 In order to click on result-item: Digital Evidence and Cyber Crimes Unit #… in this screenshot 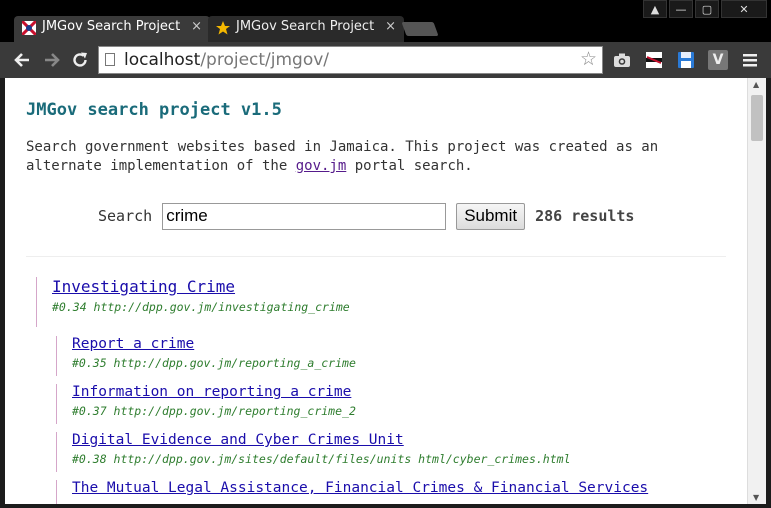, I will do `click(313, 452)`.